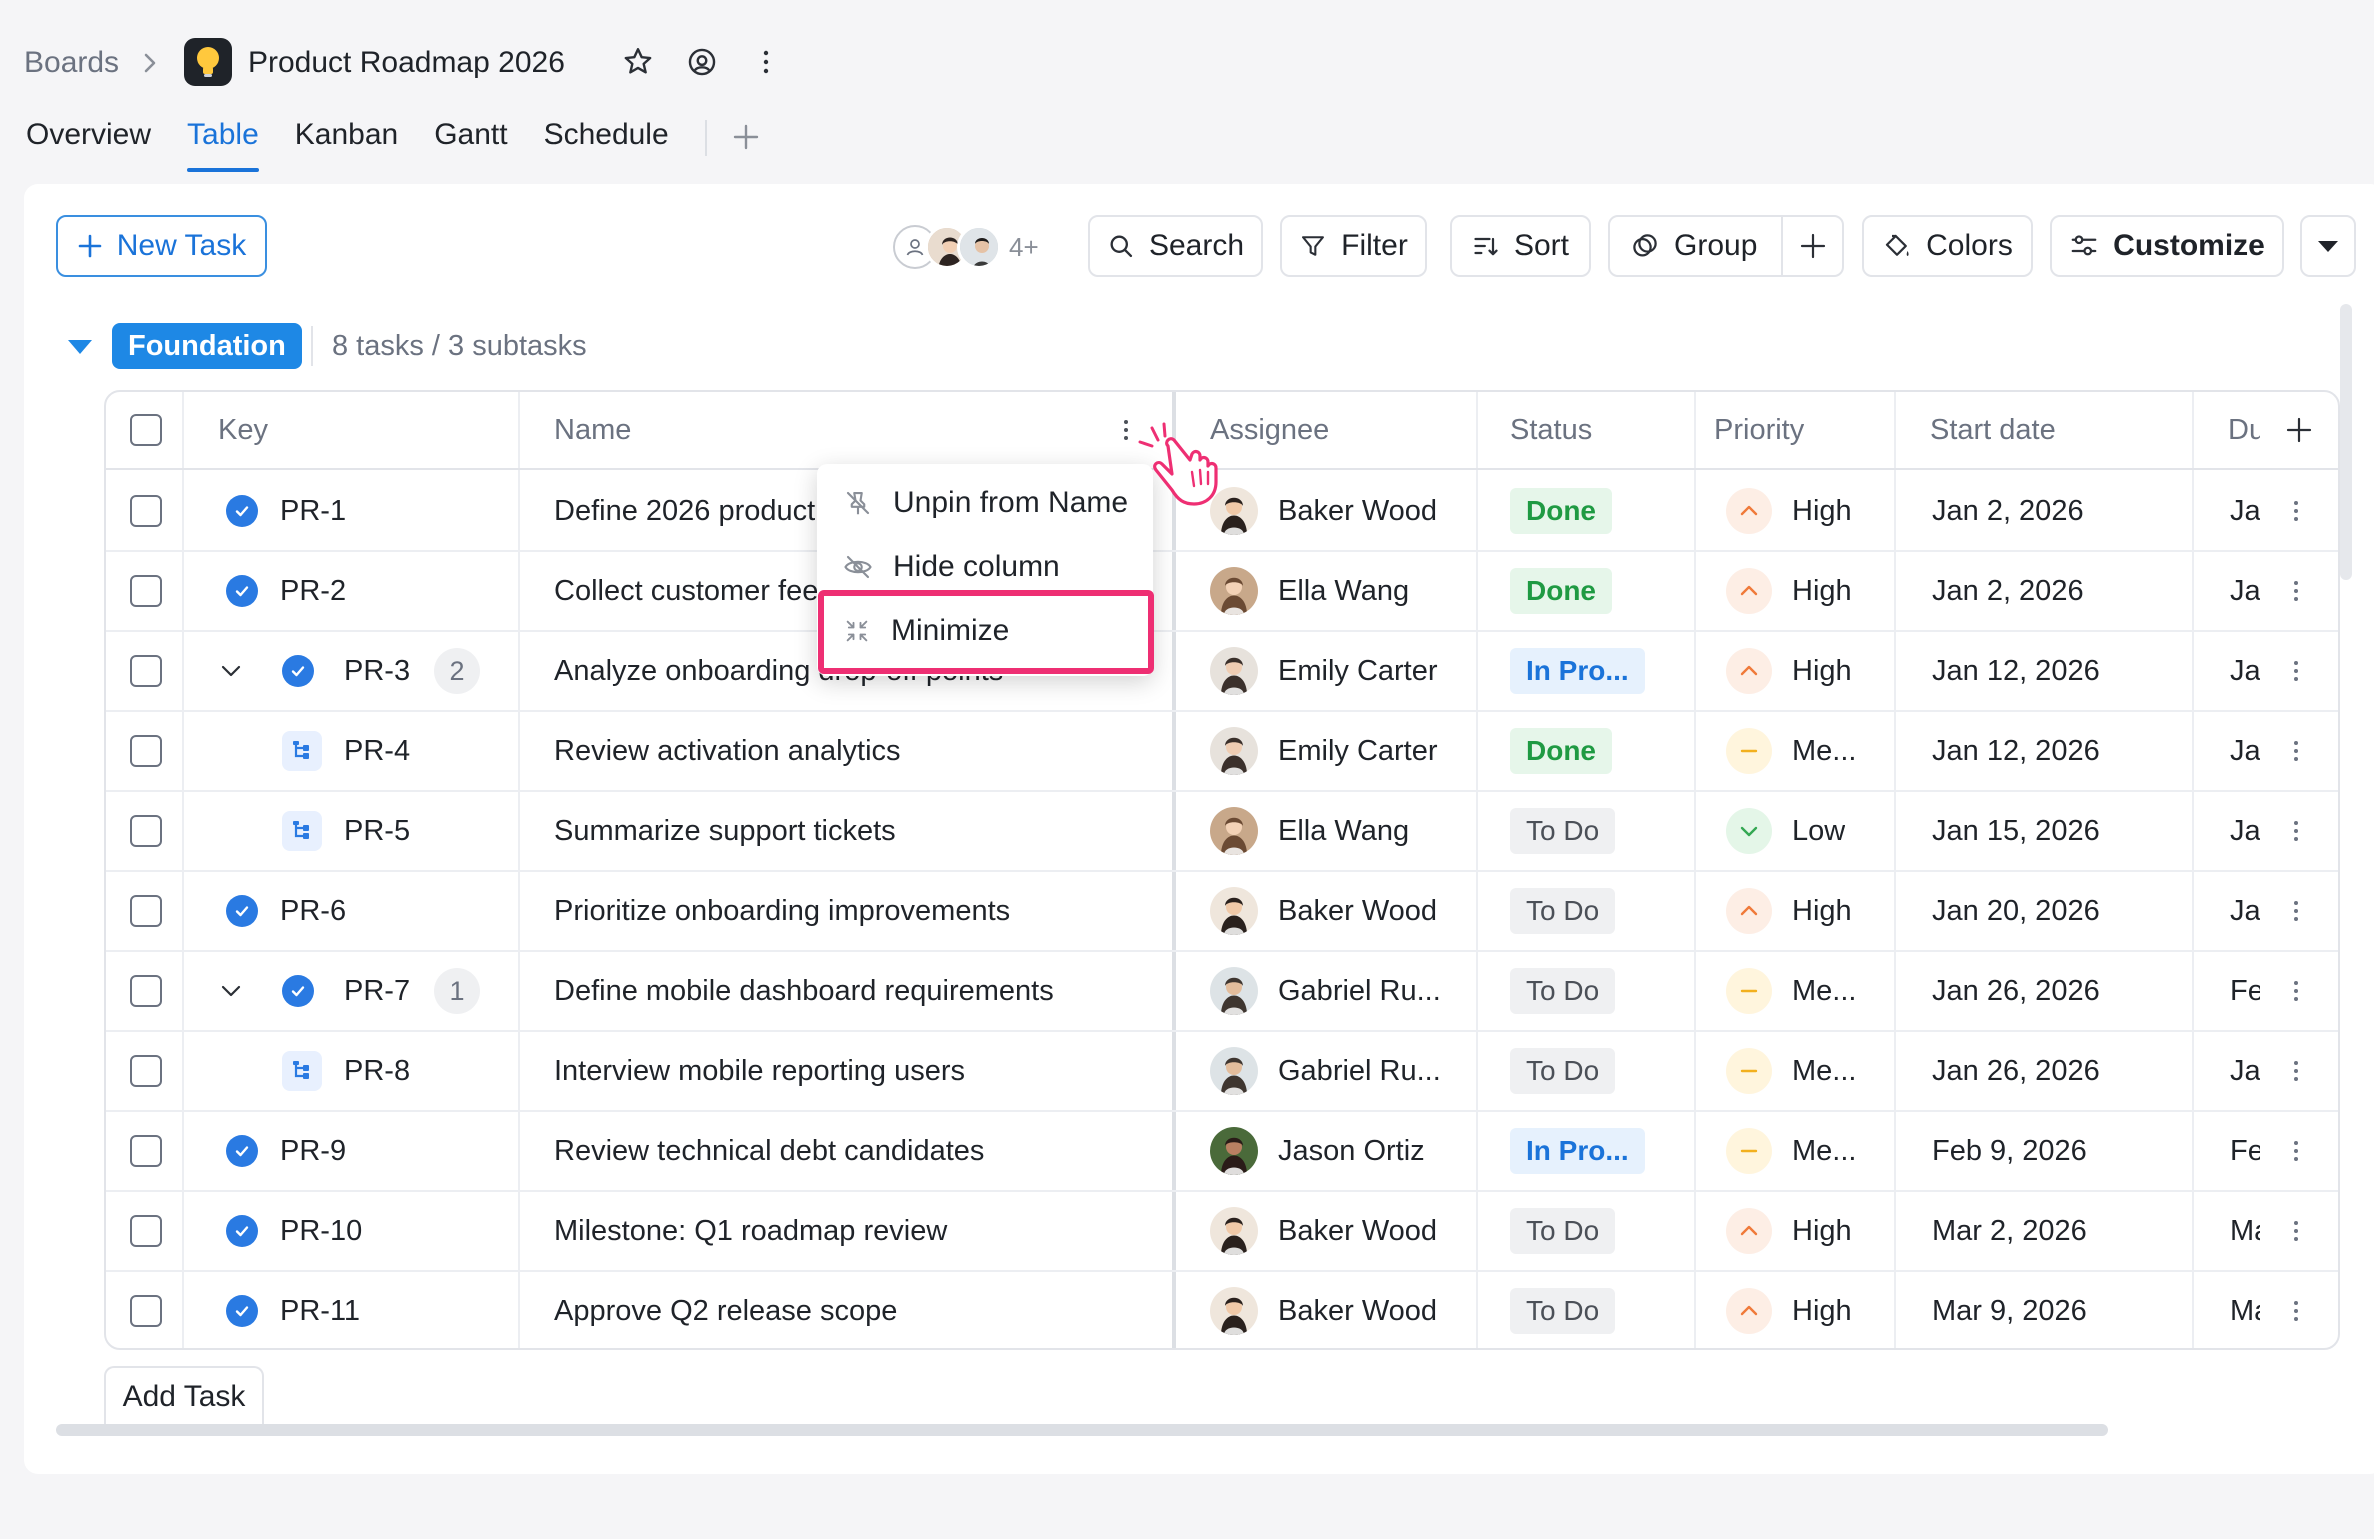  What do you see at coordinates (470, 146) in the screenshot?
I see `tab-gantt: Gantt` at bounding box center [470, 146].